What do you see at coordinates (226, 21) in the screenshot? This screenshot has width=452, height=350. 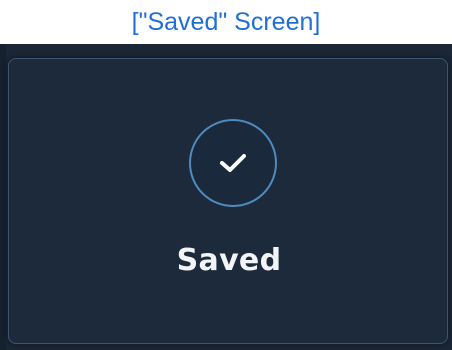 I see `screen-caption: ["Saved" Screen]` at bounding box center [226, 21].